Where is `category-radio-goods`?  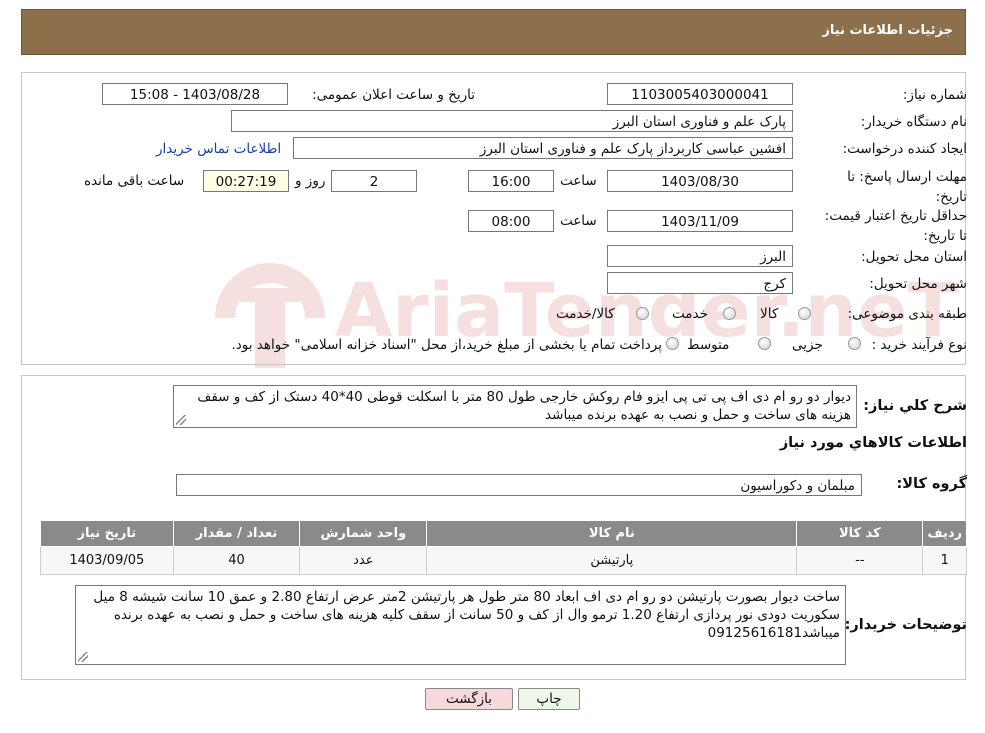 category-radio-goods is located at coordinates (804, 313).